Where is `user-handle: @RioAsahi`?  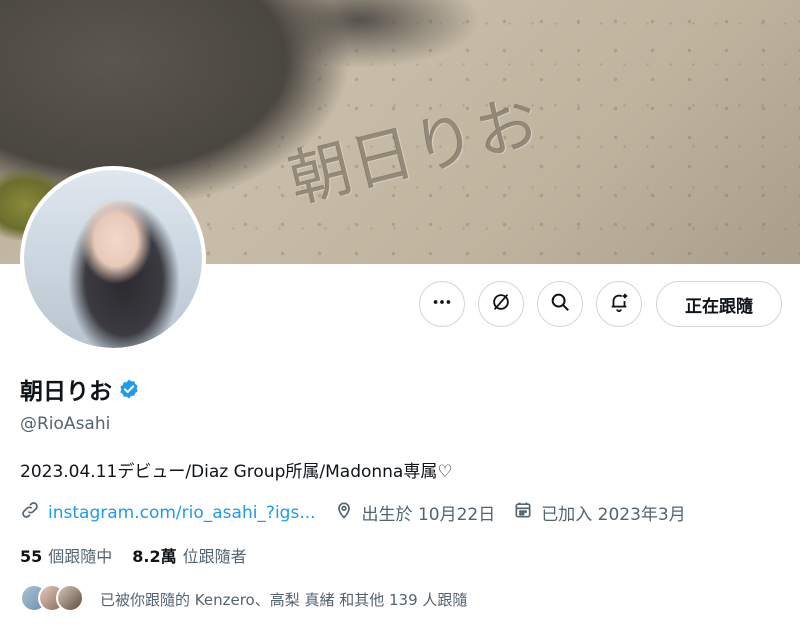 user-handle: @RioAsahi is located at coordinates (65, 424).